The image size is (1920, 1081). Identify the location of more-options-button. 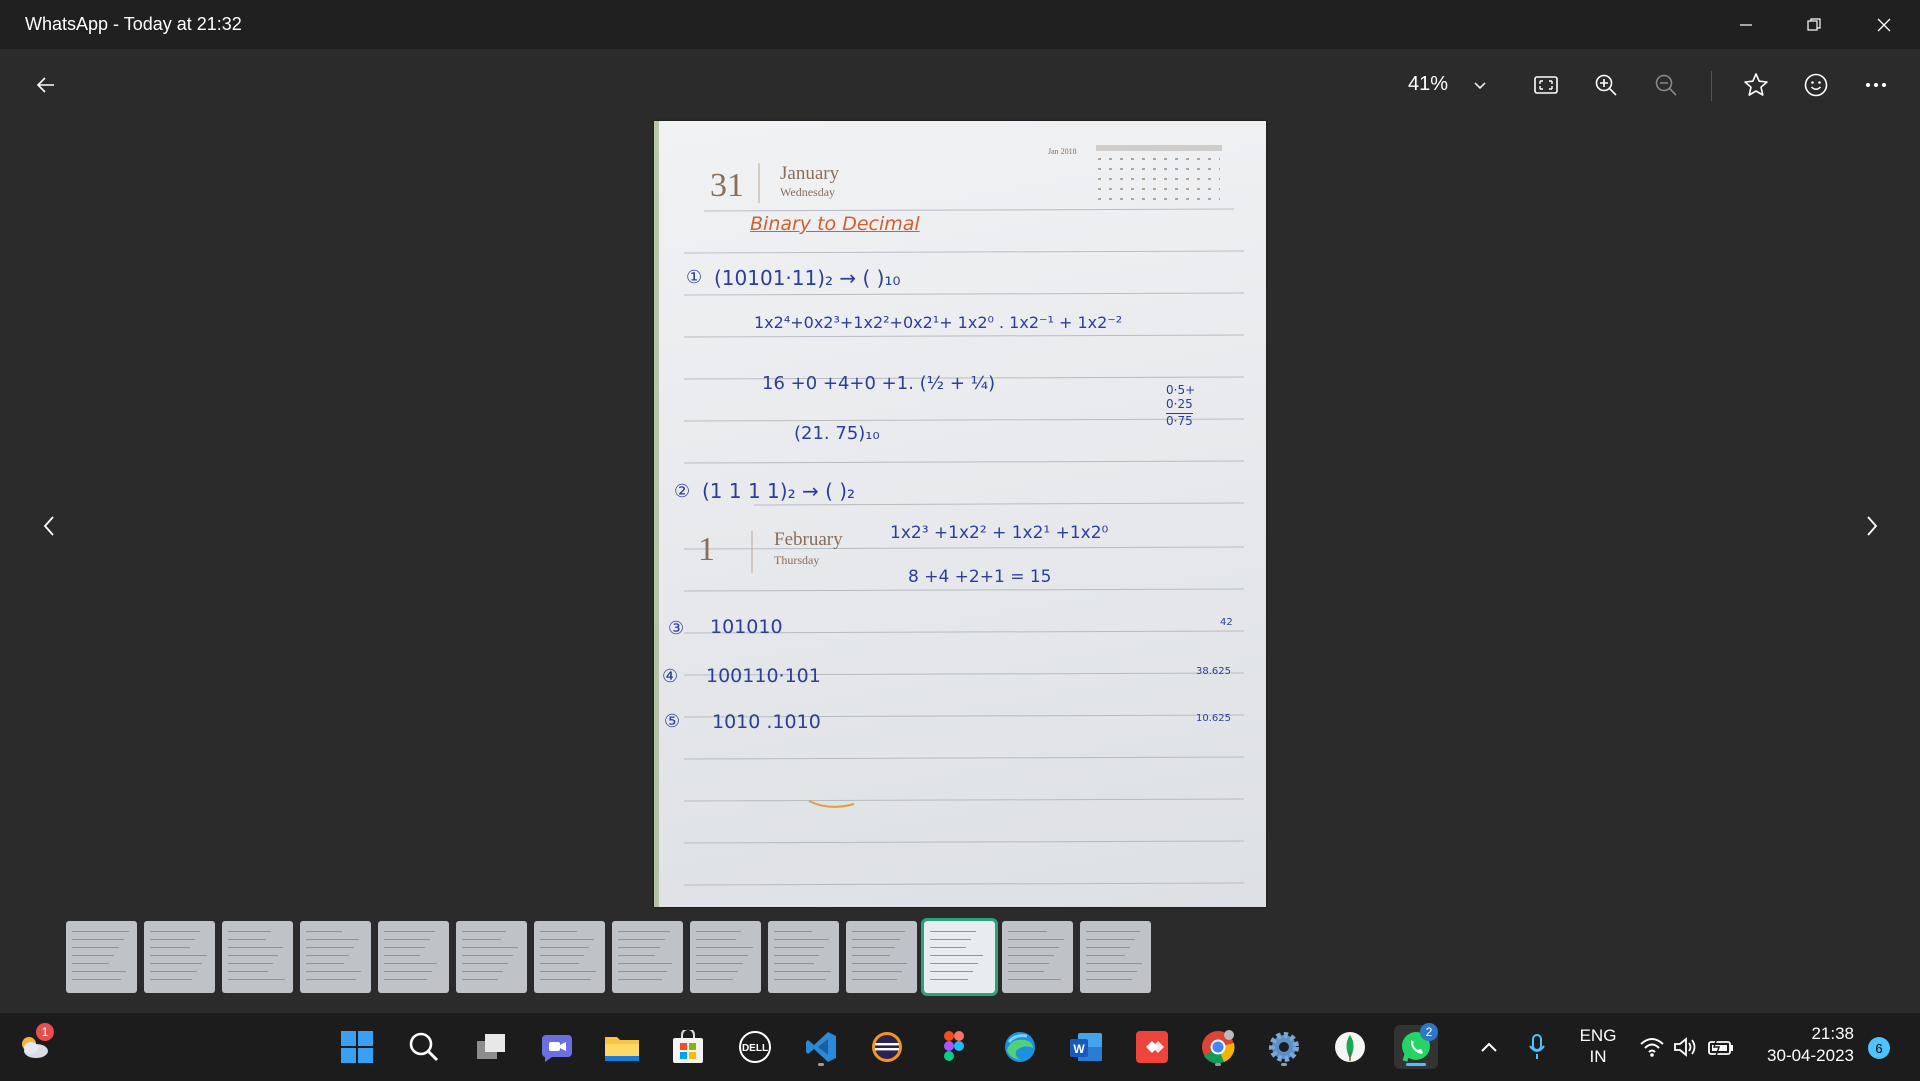
(1876, 85).